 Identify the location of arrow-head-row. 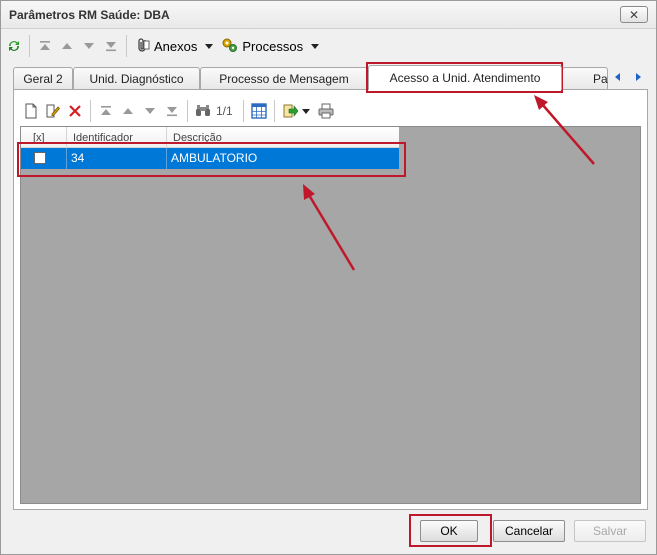
(309, 192).